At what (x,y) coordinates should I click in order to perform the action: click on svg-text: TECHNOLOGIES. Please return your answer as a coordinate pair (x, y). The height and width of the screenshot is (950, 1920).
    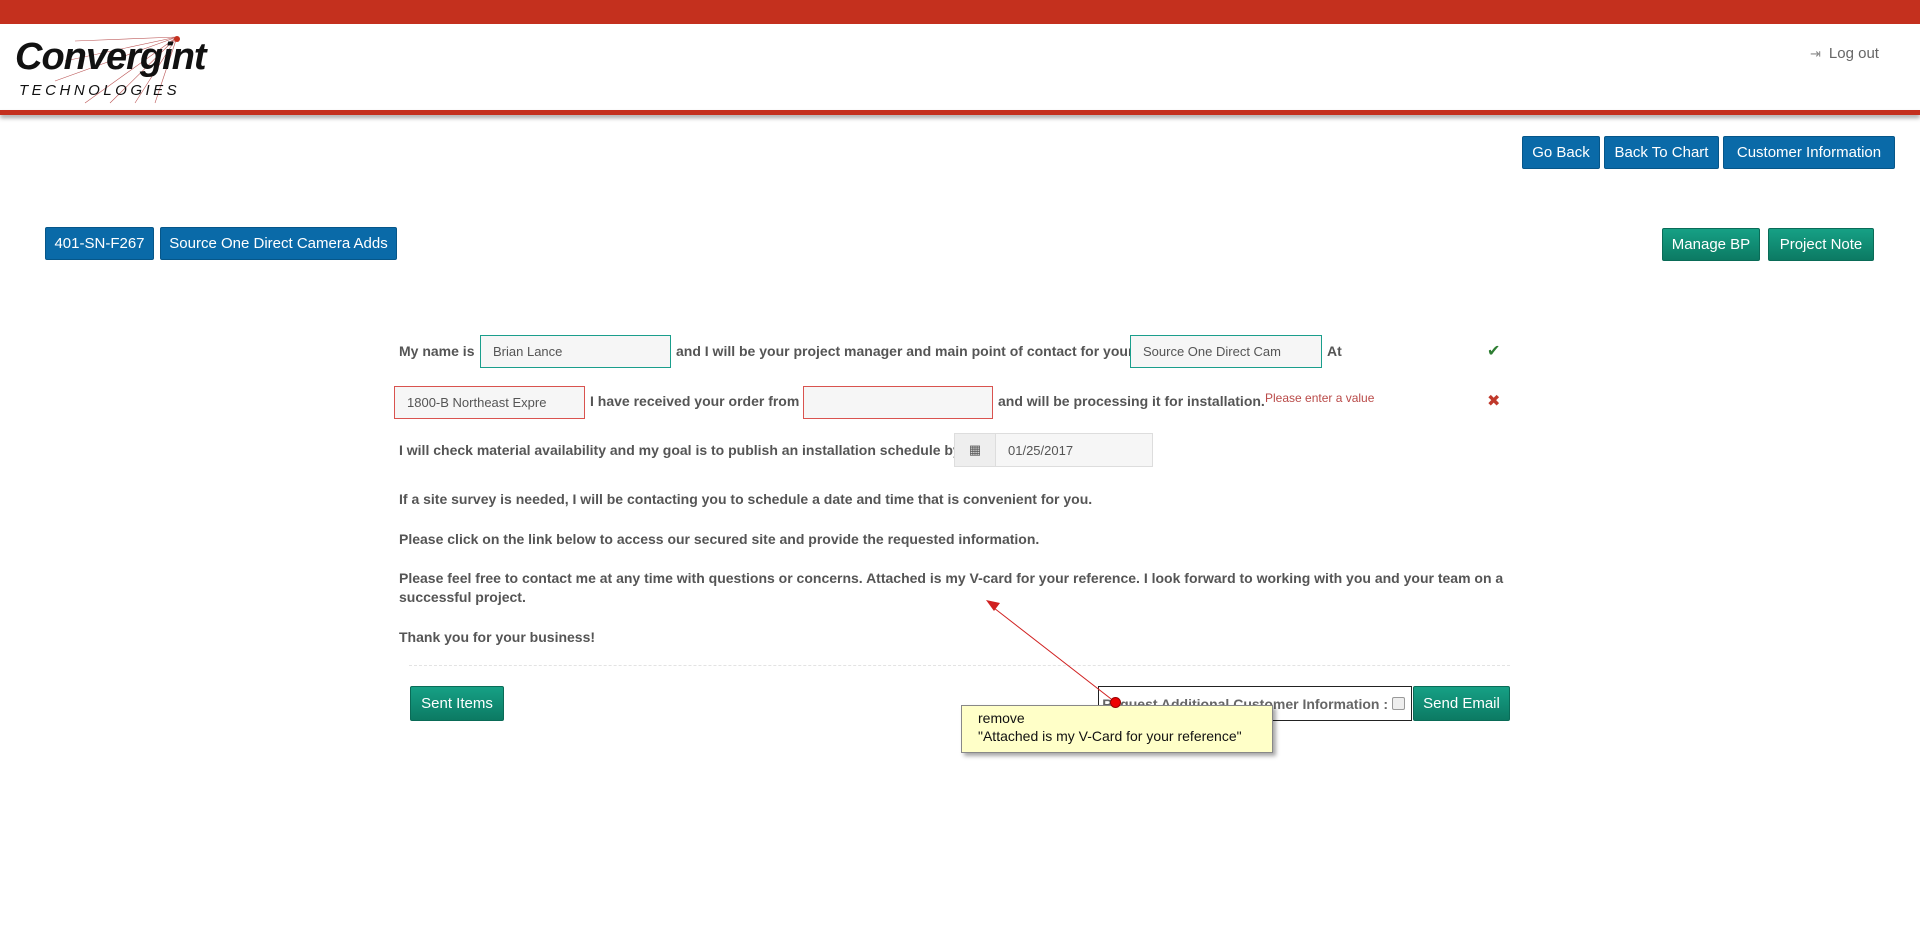
    Looking at the image, I should click on (99, 90).